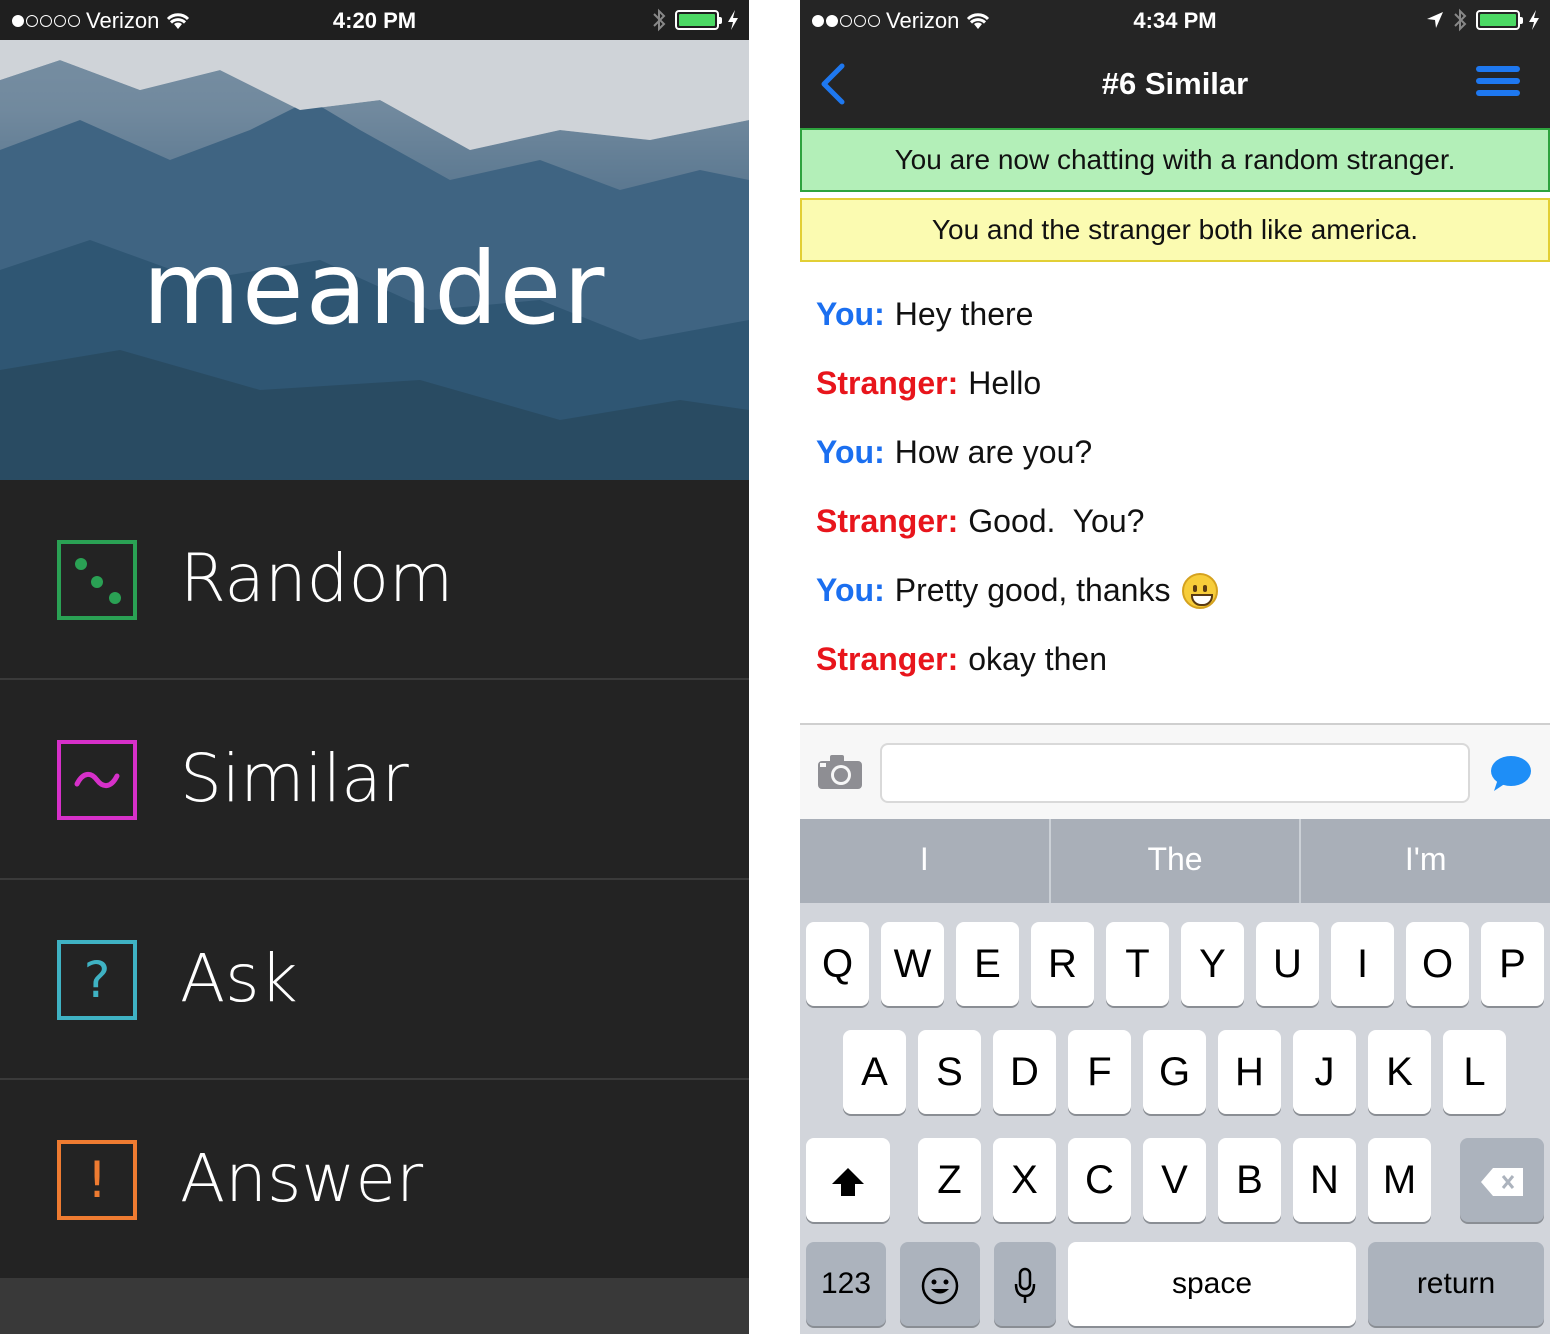 The image size is (1550, 1334). I want to click on app-logo-text: meander, so click(374, 288).